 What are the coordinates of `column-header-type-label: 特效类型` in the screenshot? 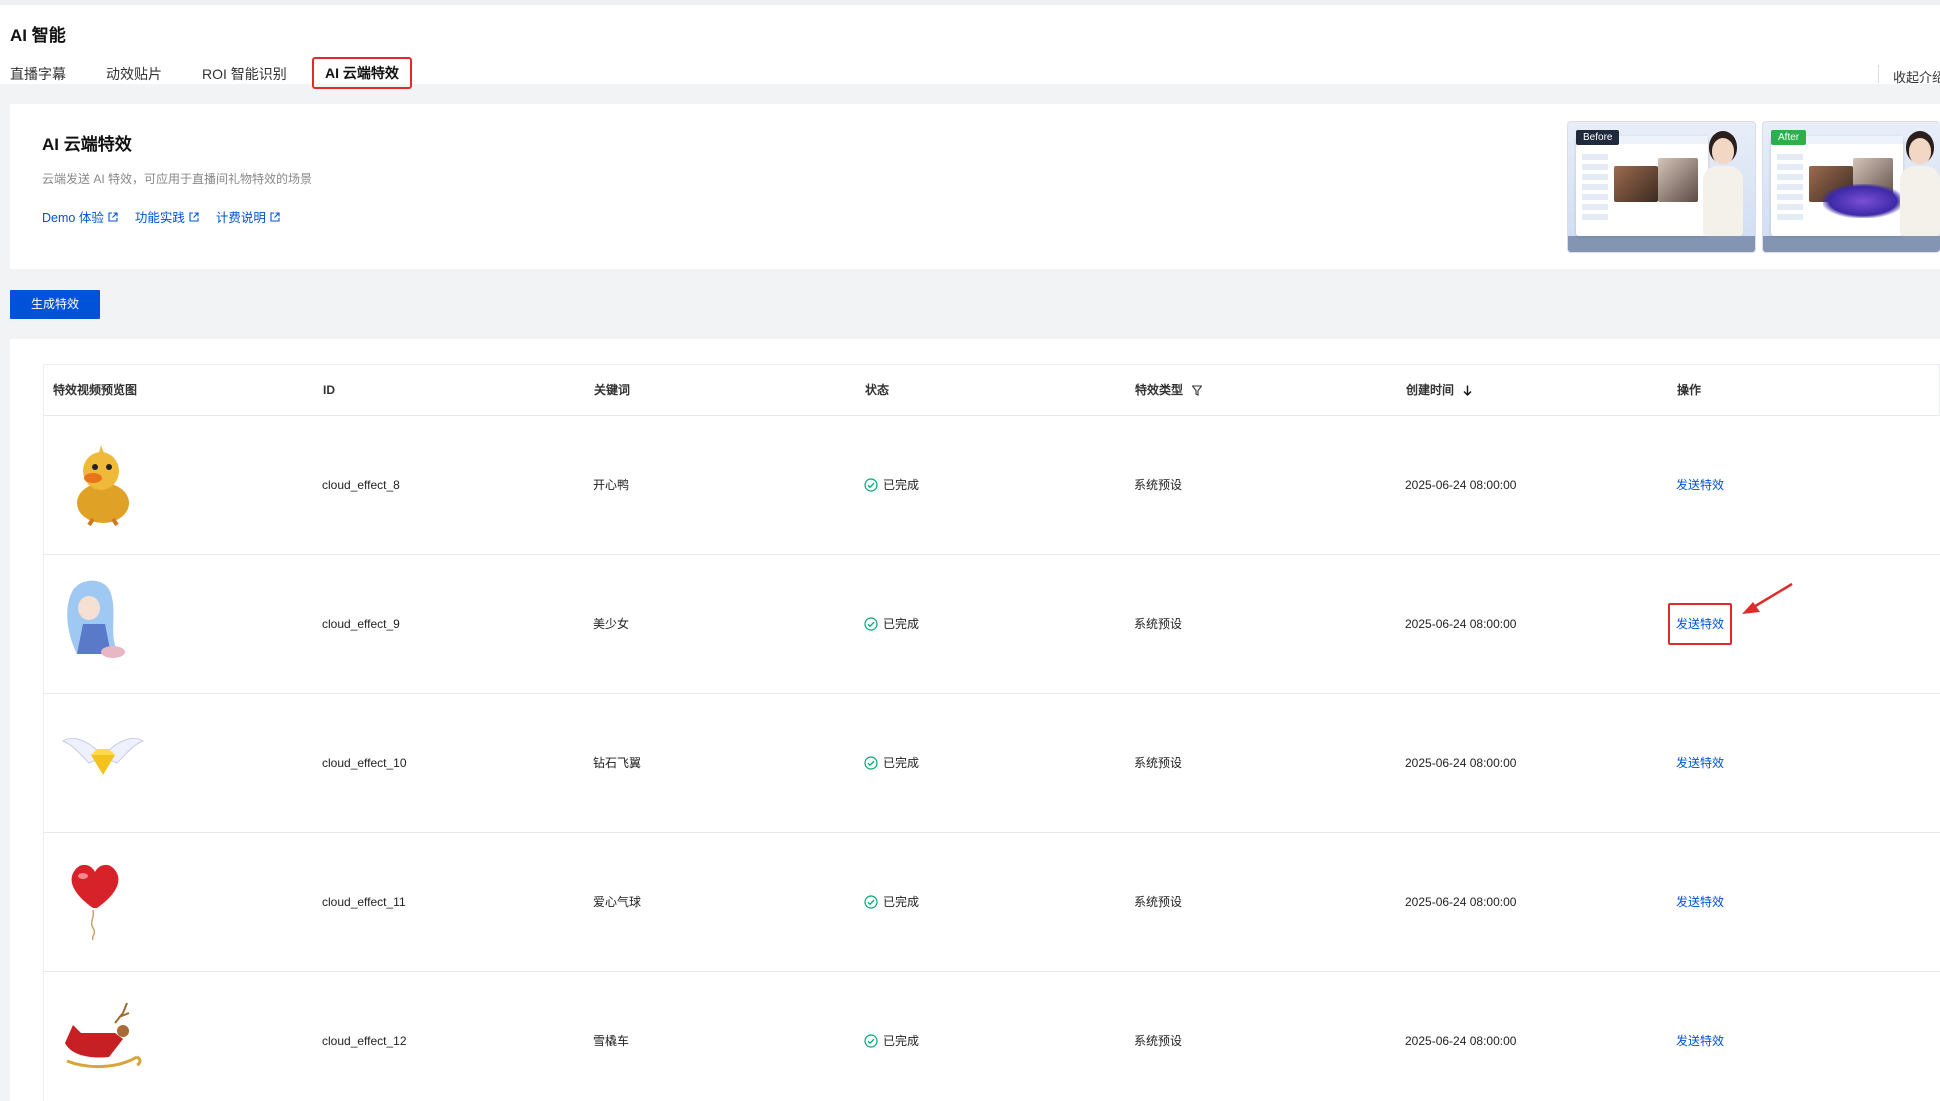 It's located at (1159, 390).